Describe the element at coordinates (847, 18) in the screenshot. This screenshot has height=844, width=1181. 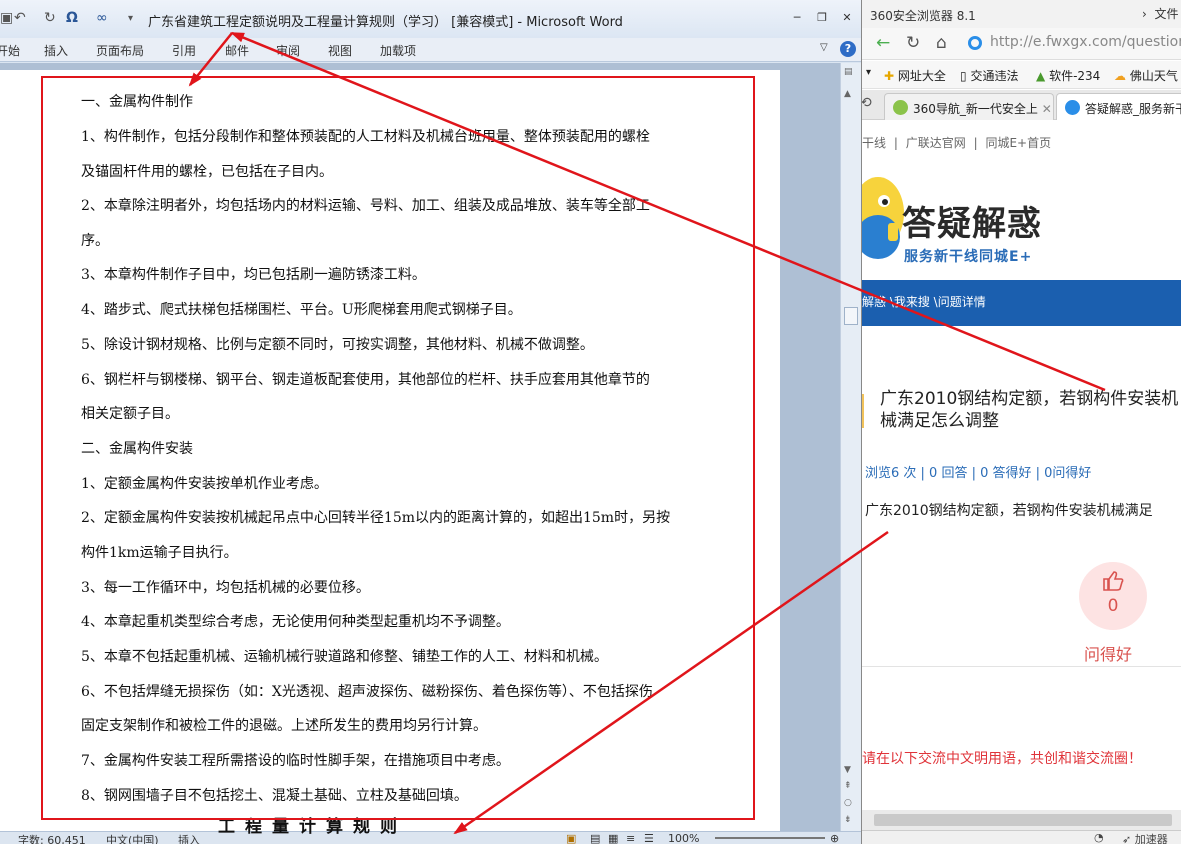
I see `close-icon: ✕` at that location.